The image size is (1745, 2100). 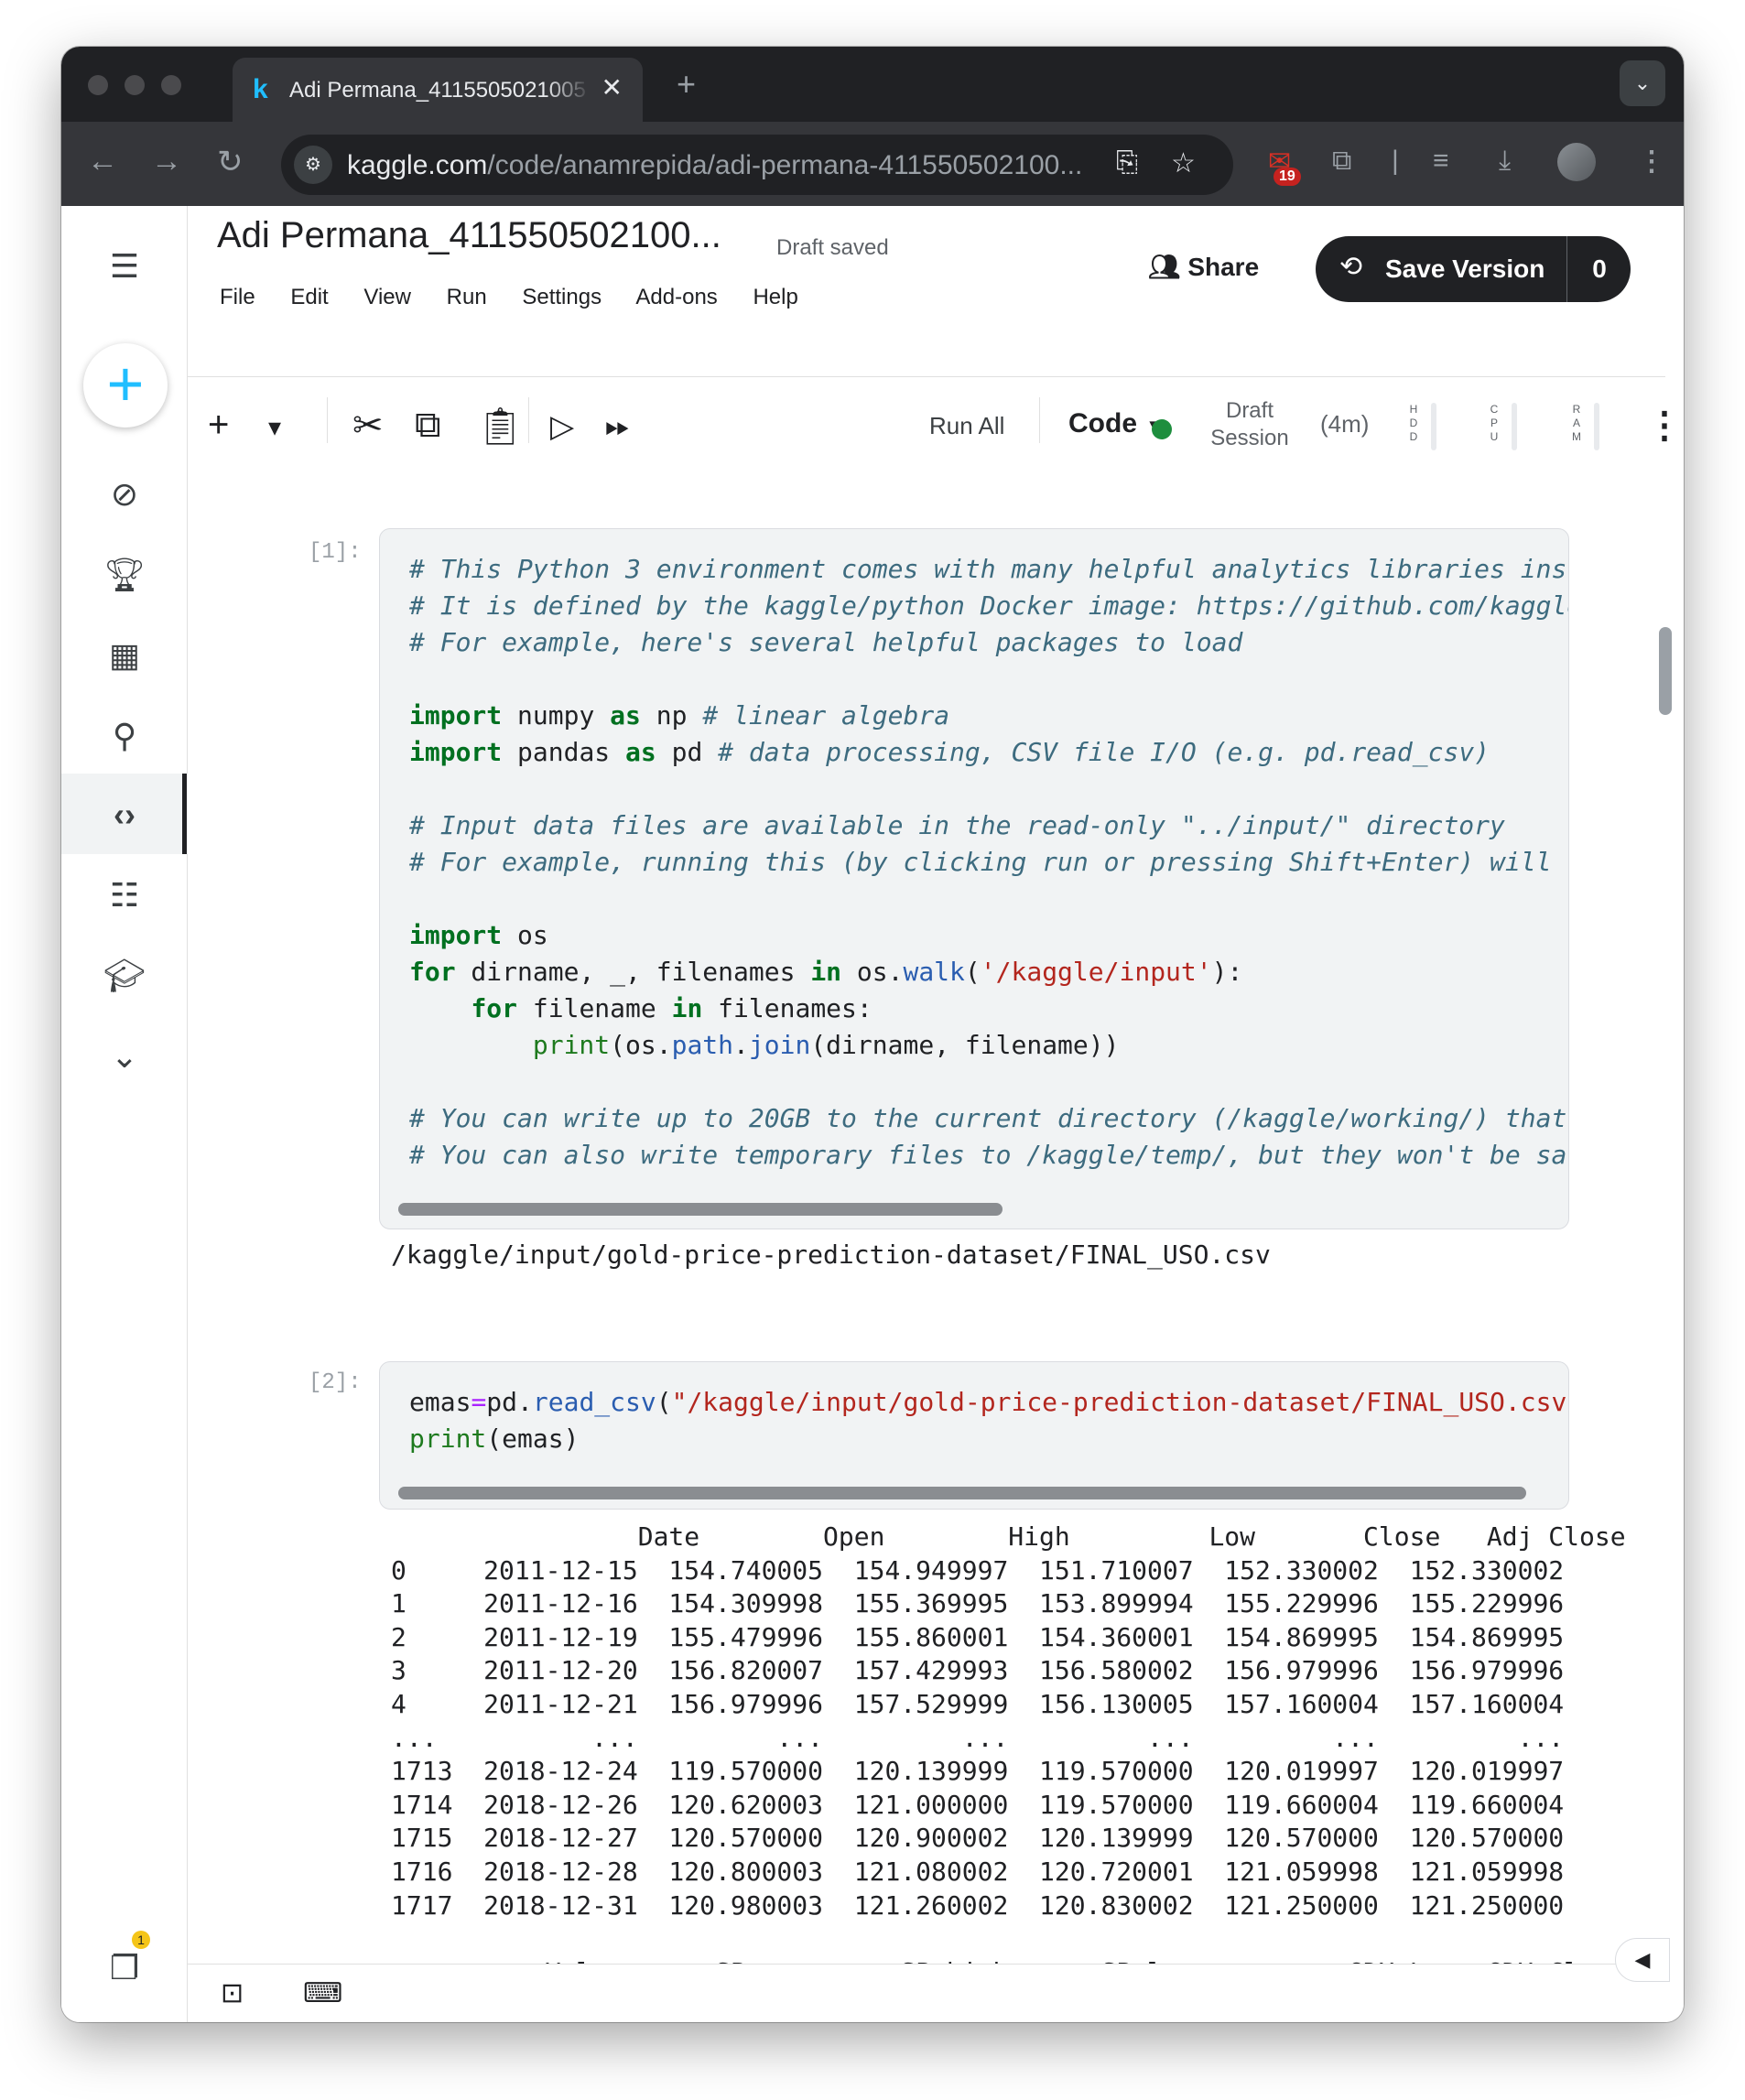 I want to click on add-cell-dropdown-icon: ▾, so click(x=274, y=427).